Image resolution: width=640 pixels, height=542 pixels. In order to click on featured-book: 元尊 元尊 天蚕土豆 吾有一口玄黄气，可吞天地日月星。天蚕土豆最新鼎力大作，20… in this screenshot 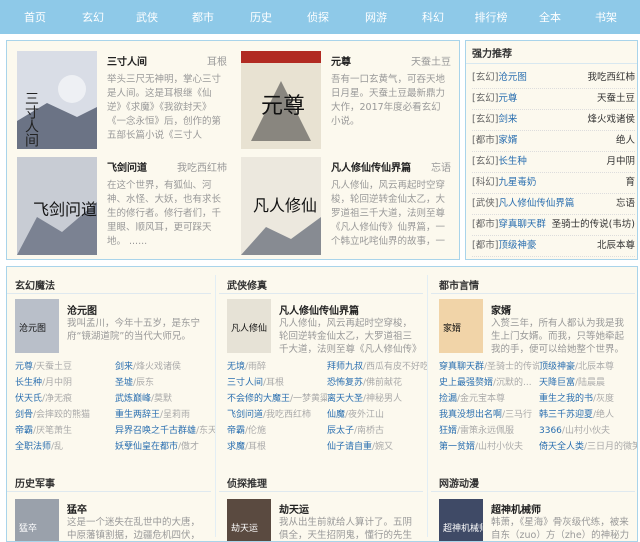, I will do `click(345, 97)`.